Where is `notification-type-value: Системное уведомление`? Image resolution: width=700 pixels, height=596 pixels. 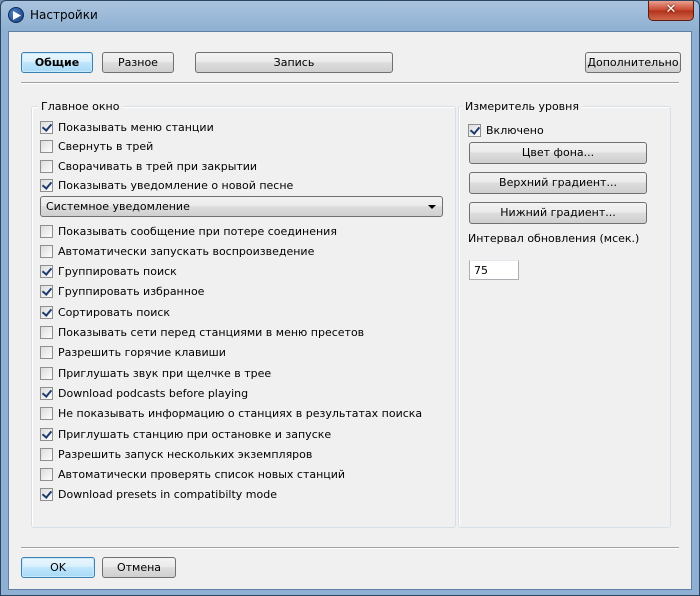
notification-type-value: Системное уведомление is located at coordinates (118, 206).